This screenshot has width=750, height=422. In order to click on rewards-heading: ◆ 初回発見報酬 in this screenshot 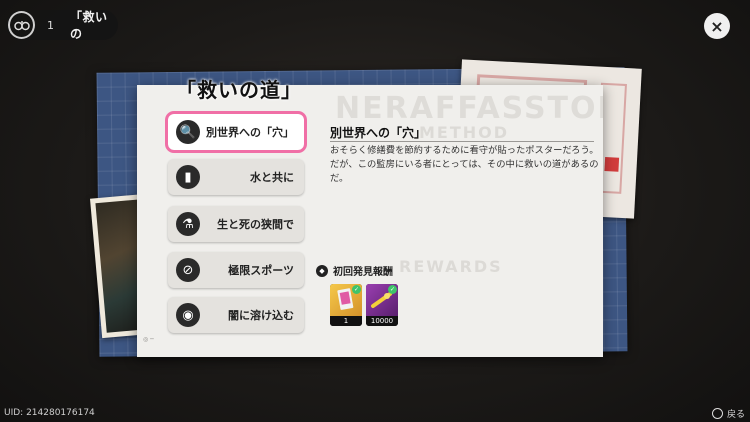, I will do `click(354, 270)`.